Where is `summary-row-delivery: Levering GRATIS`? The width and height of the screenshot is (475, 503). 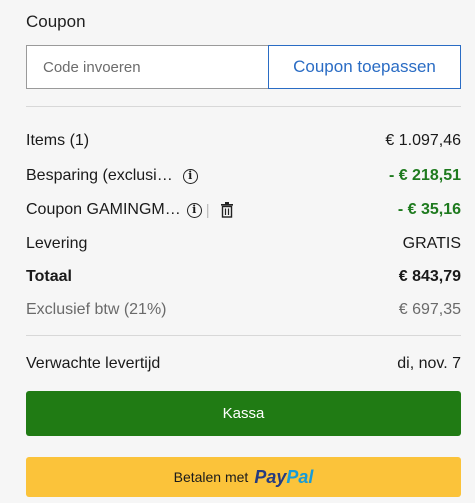
summary-row-delivery: Levering GRATIS is located at coordinates (243, 244).